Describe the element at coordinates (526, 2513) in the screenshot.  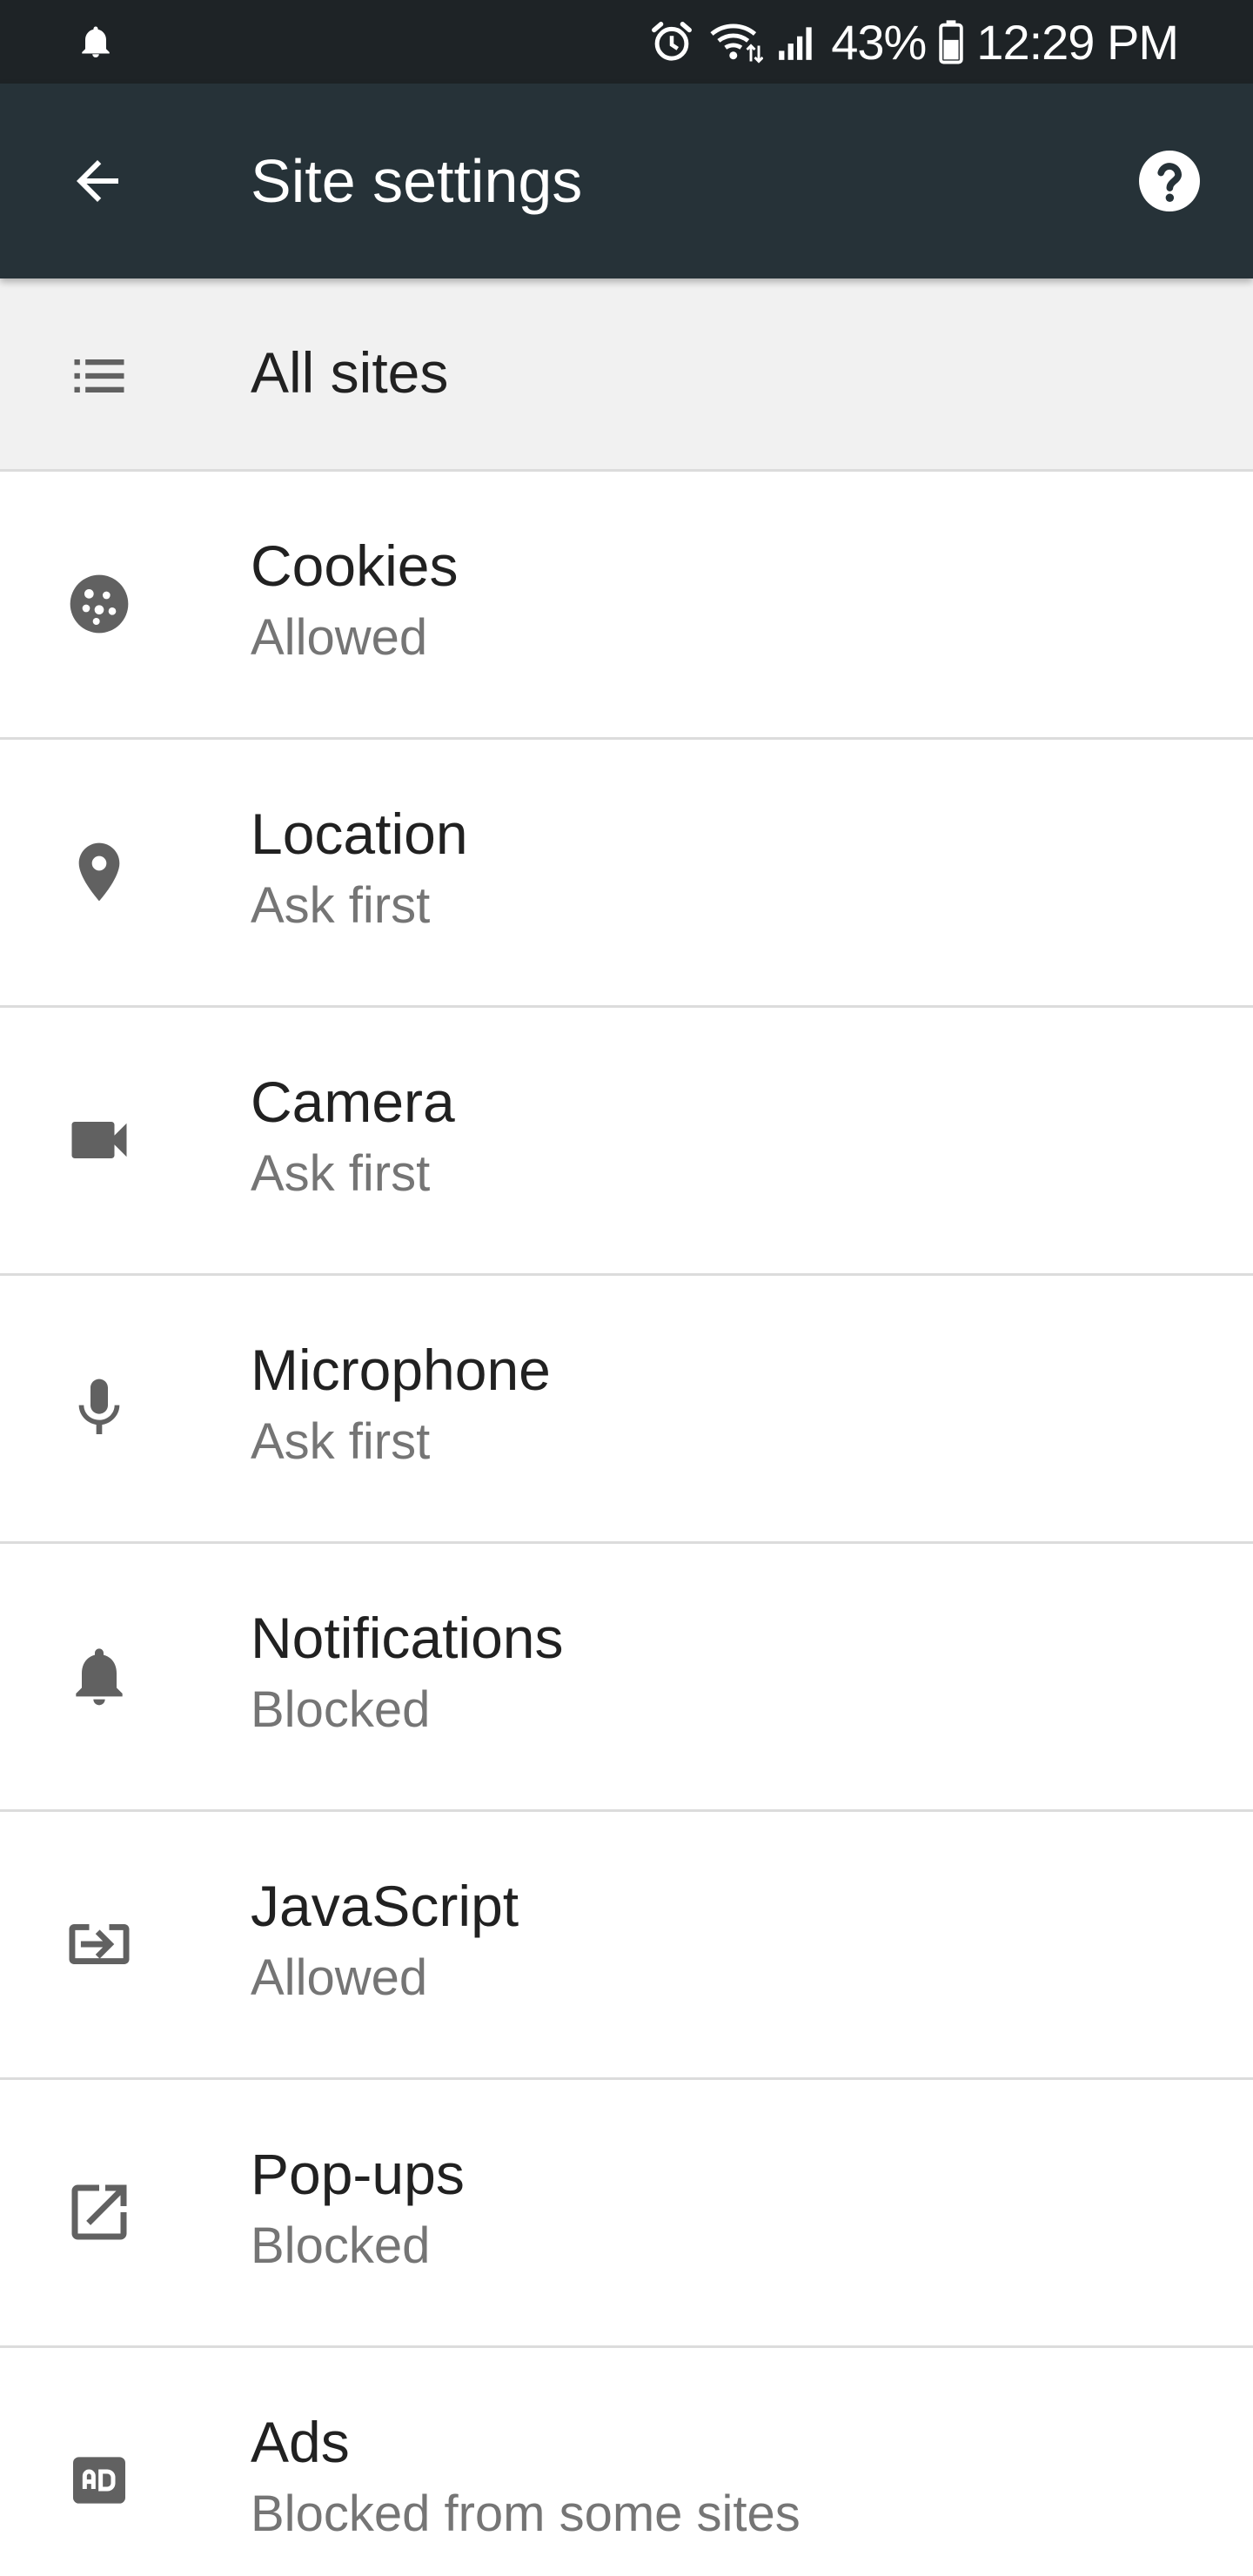
I see `setting-value: Blocked from some sites` at that location.